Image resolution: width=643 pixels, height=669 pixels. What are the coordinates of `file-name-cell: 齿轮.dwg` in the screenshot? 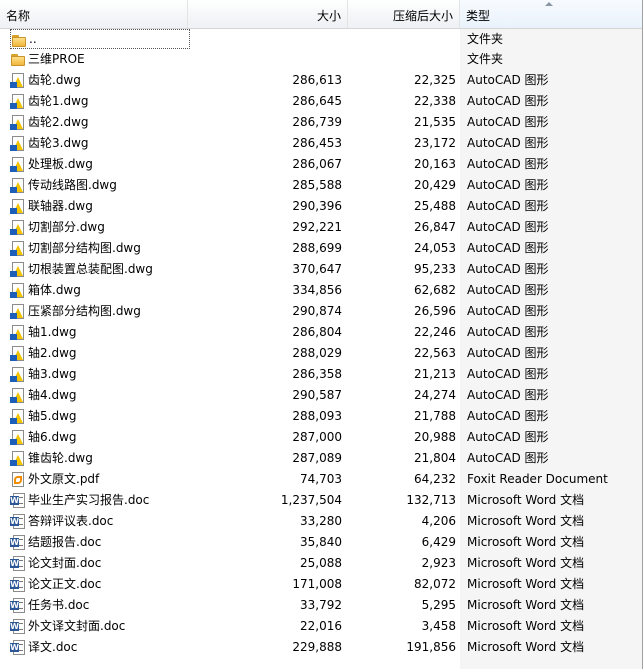 It's located at (99, 80).